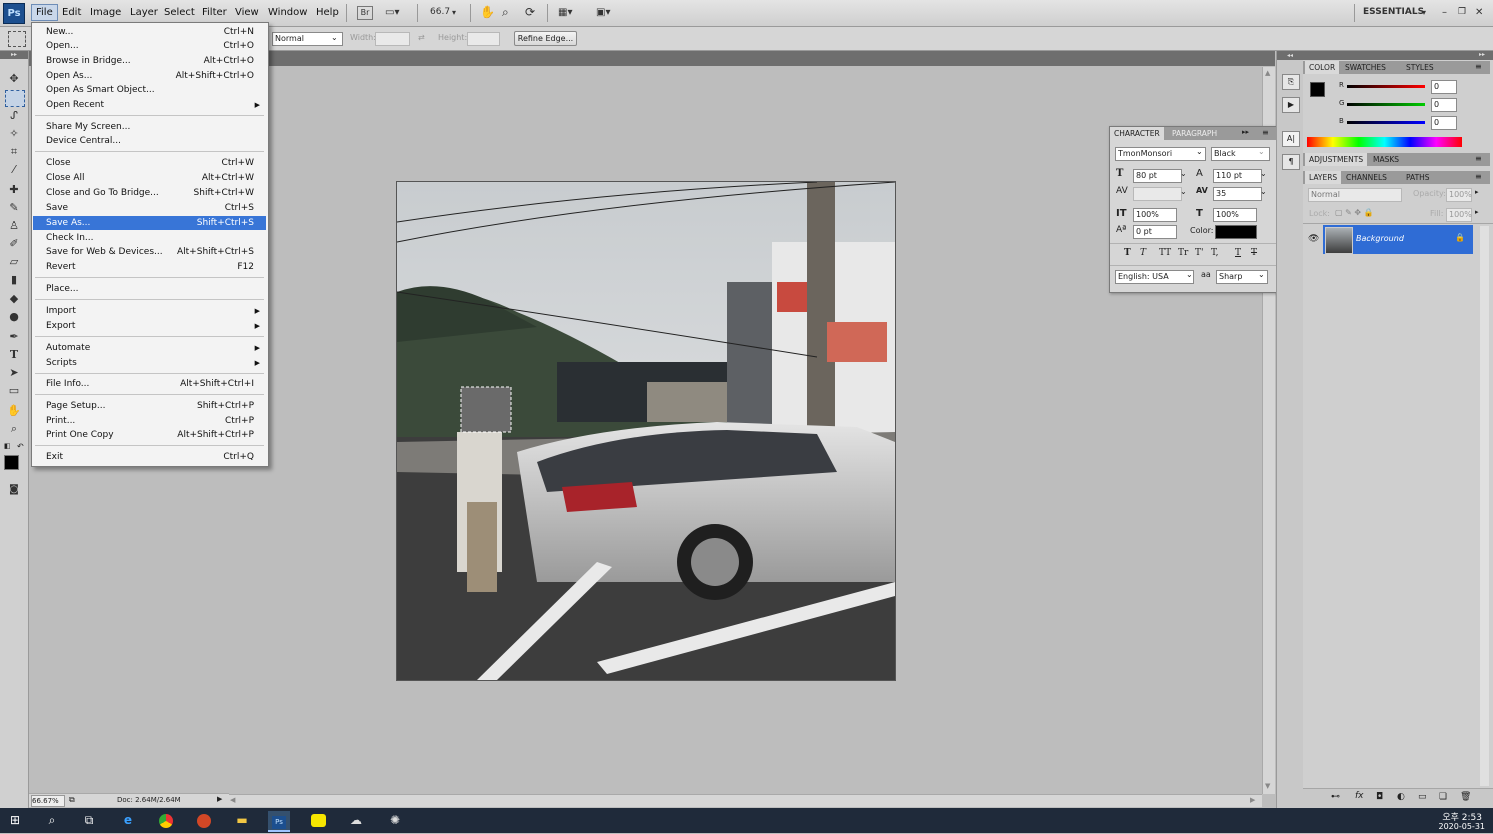  Describe the element at coordinates (105, 12) in the screenshot. I see `menu-image: Image` at that location.